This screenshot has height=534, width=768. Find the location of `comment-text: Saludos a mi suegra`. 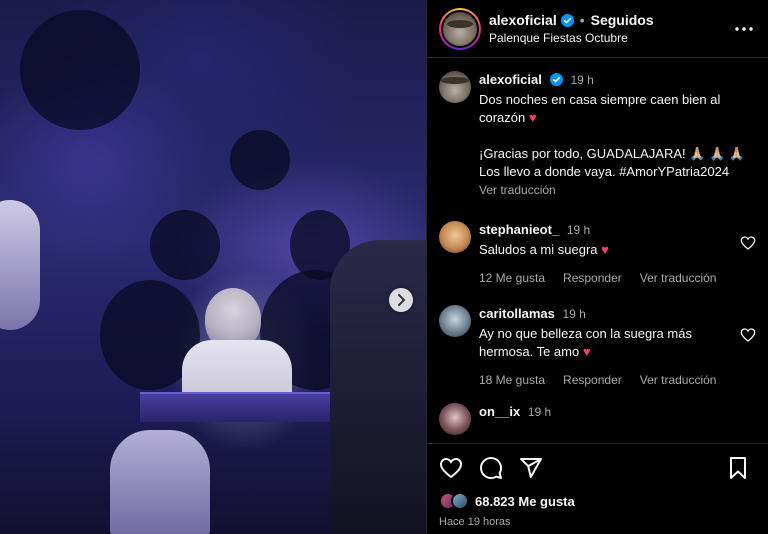

comment-text: Saludos a mi suegra is located at coordinates (538, 249).